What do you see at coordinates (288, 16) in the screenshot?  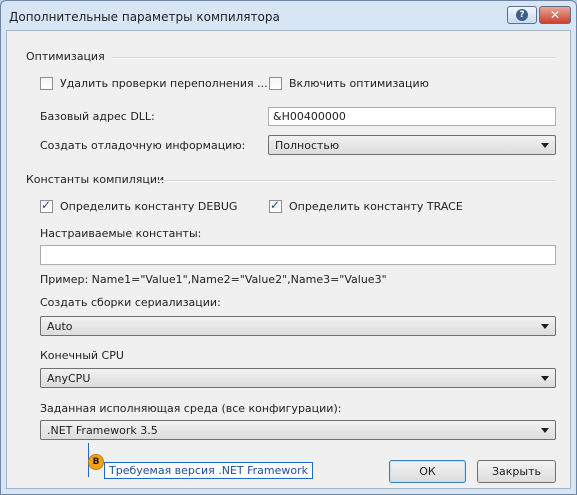 I see `title-bar: Дополнительные параметры компилятора ? ✕` at bounding box center [288, 16].